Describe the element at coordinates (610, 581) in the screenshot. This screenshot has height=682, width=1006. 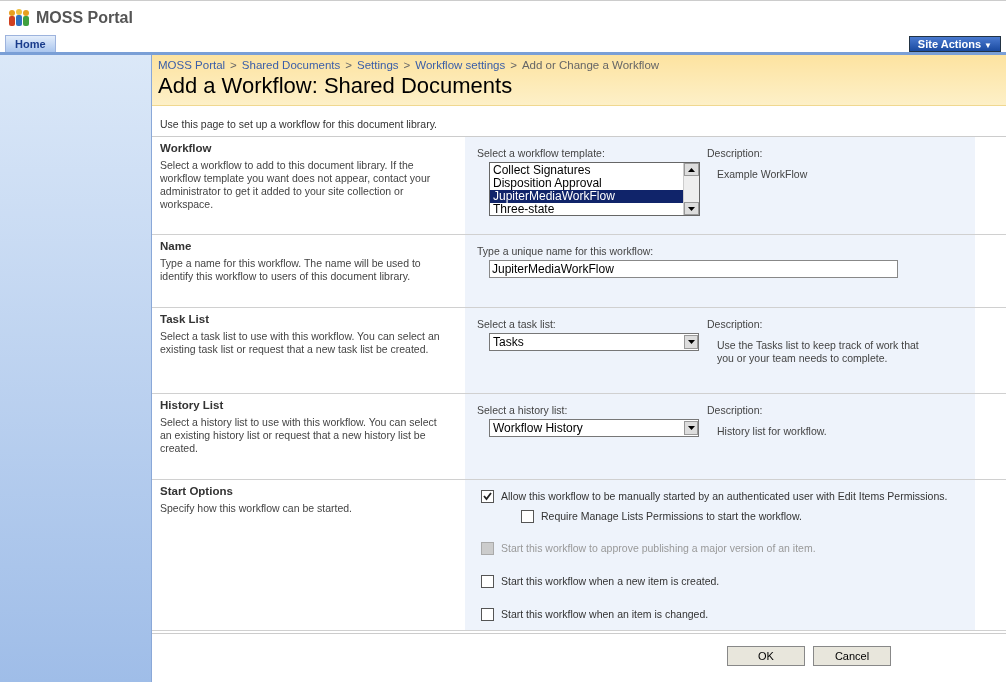
I see `checkbox-label: Start this workflow when a new item is created.` at that location.